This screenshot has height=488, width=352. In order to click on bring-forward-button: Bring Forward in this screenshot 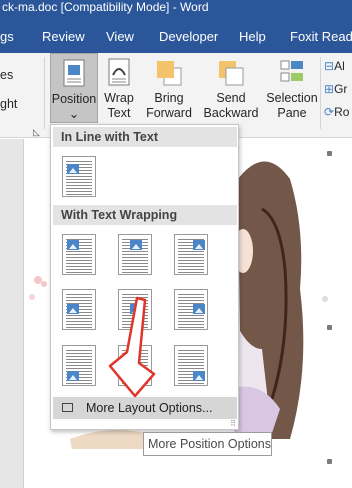, I will do `click(169, 93)`.